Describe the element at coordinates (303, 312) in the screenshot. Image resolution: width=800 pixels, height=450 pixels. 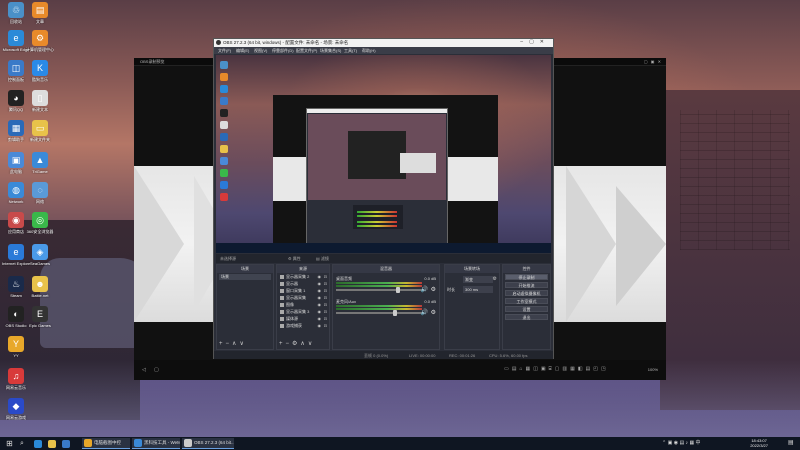
I see `source-list-item: 显示器采集 3 ◉ ⊡` at that location.